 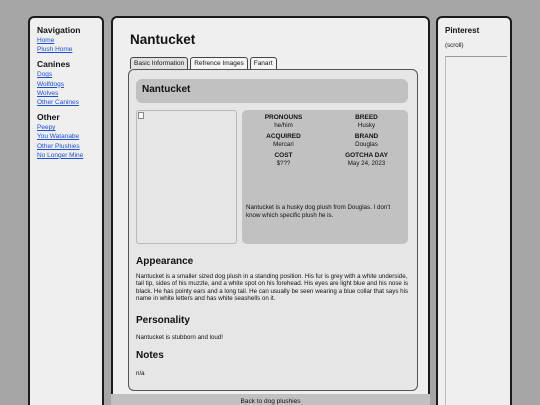 What do you see at coordinates (454, 45) in the screenshot?
I see `scroll-note: (scroll)` at bounding box center [454, 45].